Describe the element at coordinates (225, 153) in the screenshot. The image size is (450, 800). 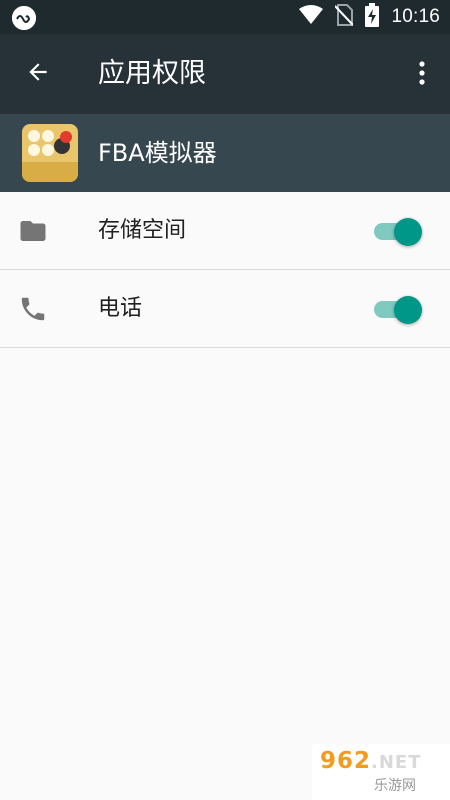
I see `app-info-header: FBA模拟器` at that location.